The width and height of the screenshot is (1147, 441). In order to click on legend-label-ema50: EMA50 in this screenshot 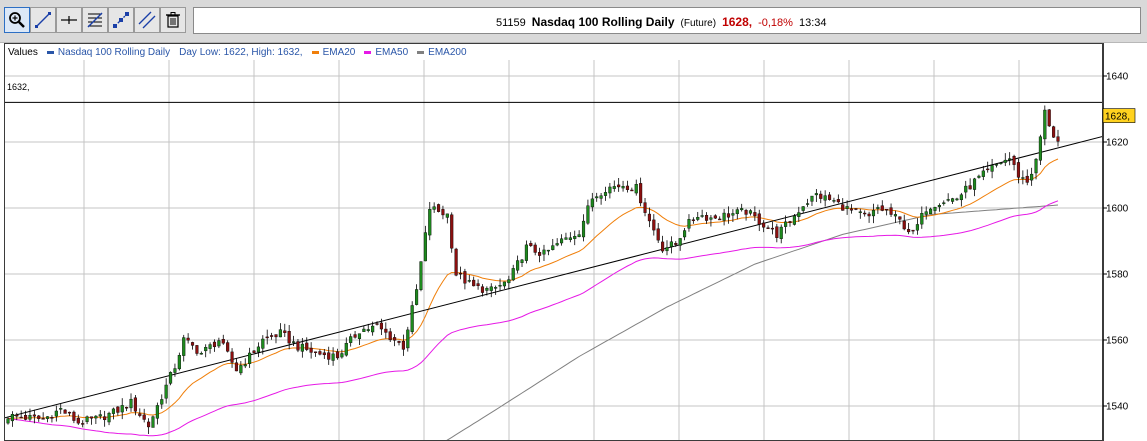, I will do `click(392, 52)`.